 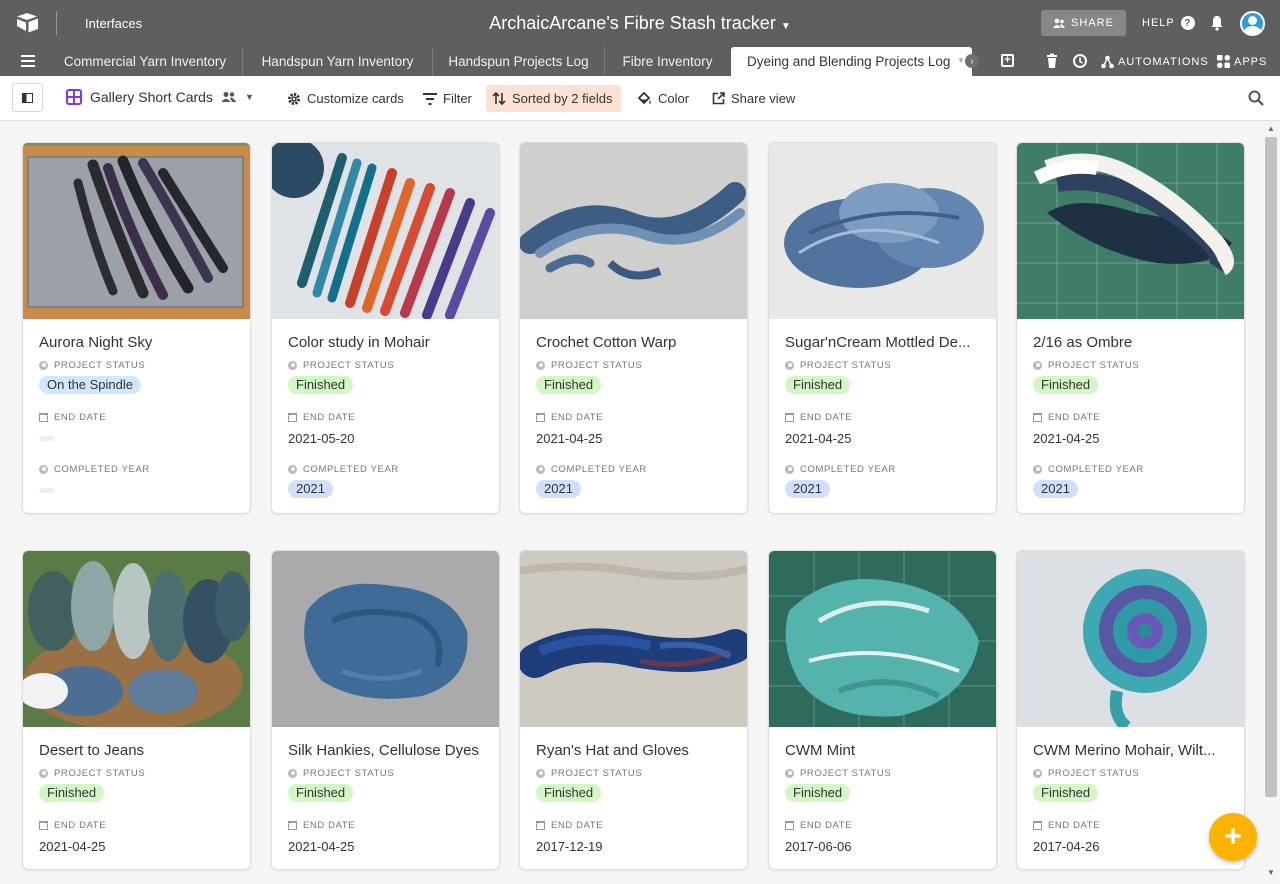 I want to click on apps-button: APPS, so click(x=1242, y=61).